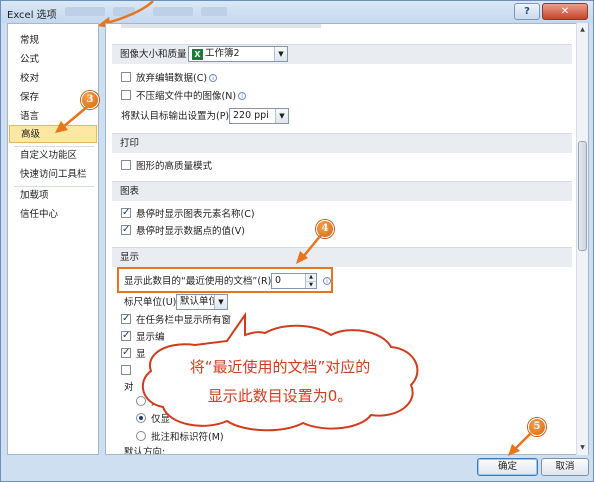 The width and height of the screenshot is (594, 482). I want to click on show-edit-checkbox, so click(126, 335).